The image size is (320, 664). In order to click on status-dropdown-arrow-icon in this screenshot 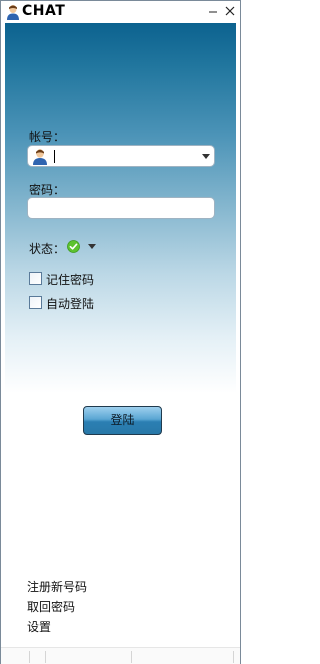, I will do `click(92, 246)`.